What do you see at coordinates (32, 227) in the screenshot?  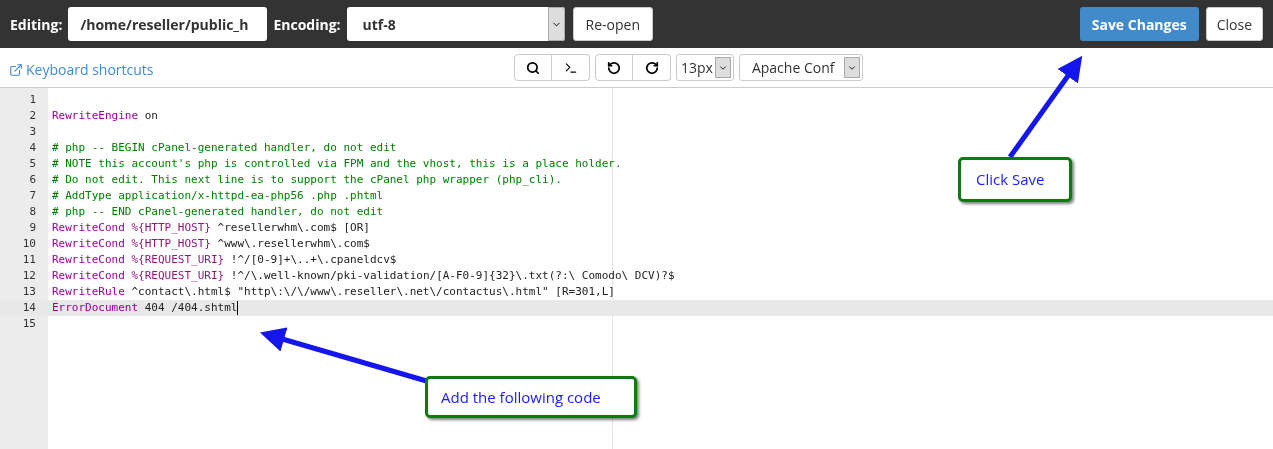 I see `line-number: 9` at bounding box center [32, 227].